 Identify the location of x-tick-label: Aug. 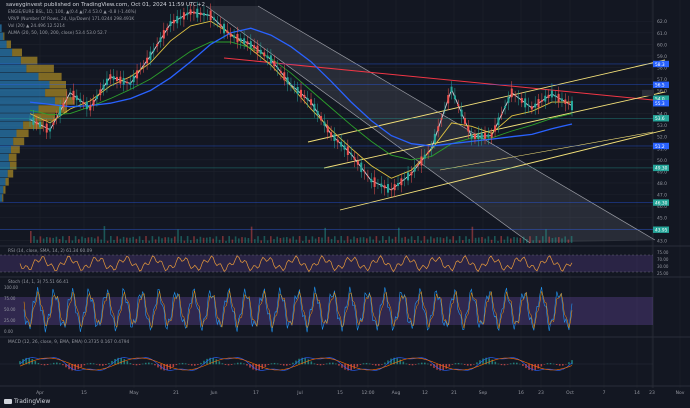
(396, 393).